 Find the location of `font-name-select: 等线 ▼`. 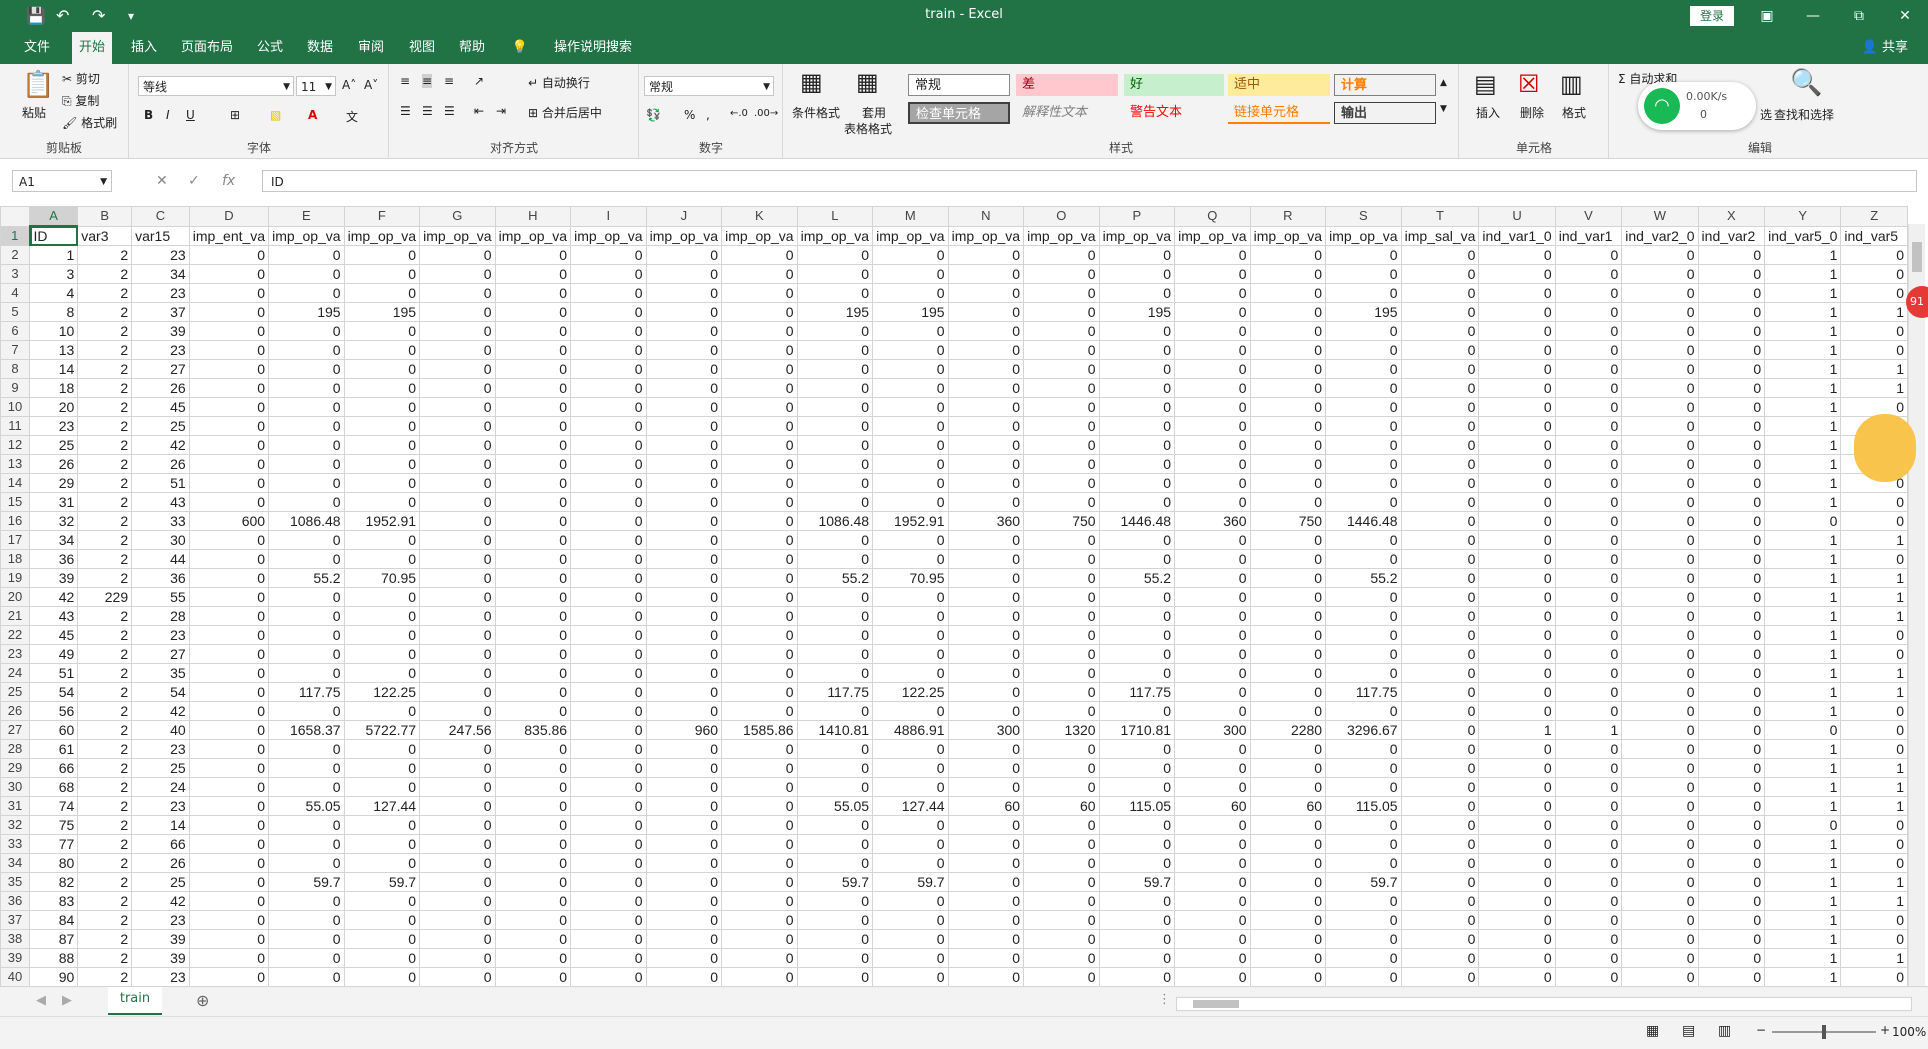

font-name-select: 等线 ▼ is located at coordinates (216, 86).